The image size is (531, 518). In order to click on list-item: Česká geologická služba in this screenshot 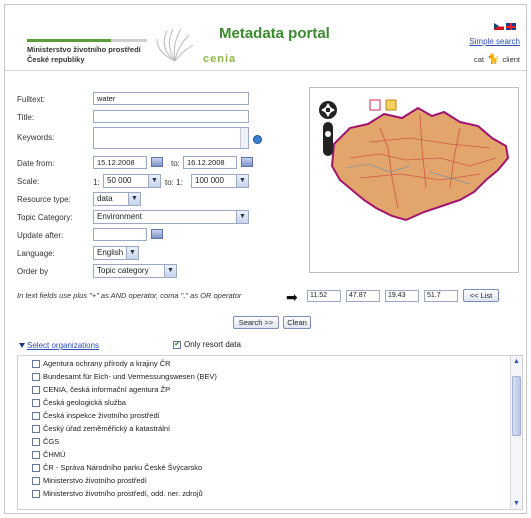, I will do `click(79, 402)`.